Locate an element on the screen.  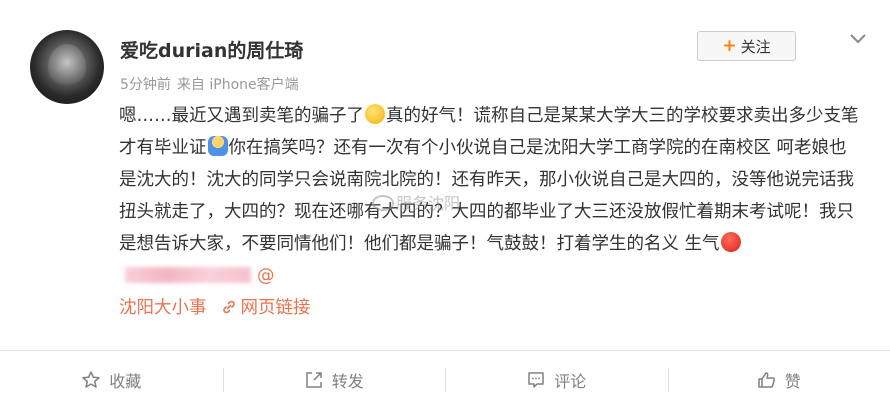
content-text-1: 嗯……最近又遇到卖笔的骗子了 is located at coordinates (241, 116).